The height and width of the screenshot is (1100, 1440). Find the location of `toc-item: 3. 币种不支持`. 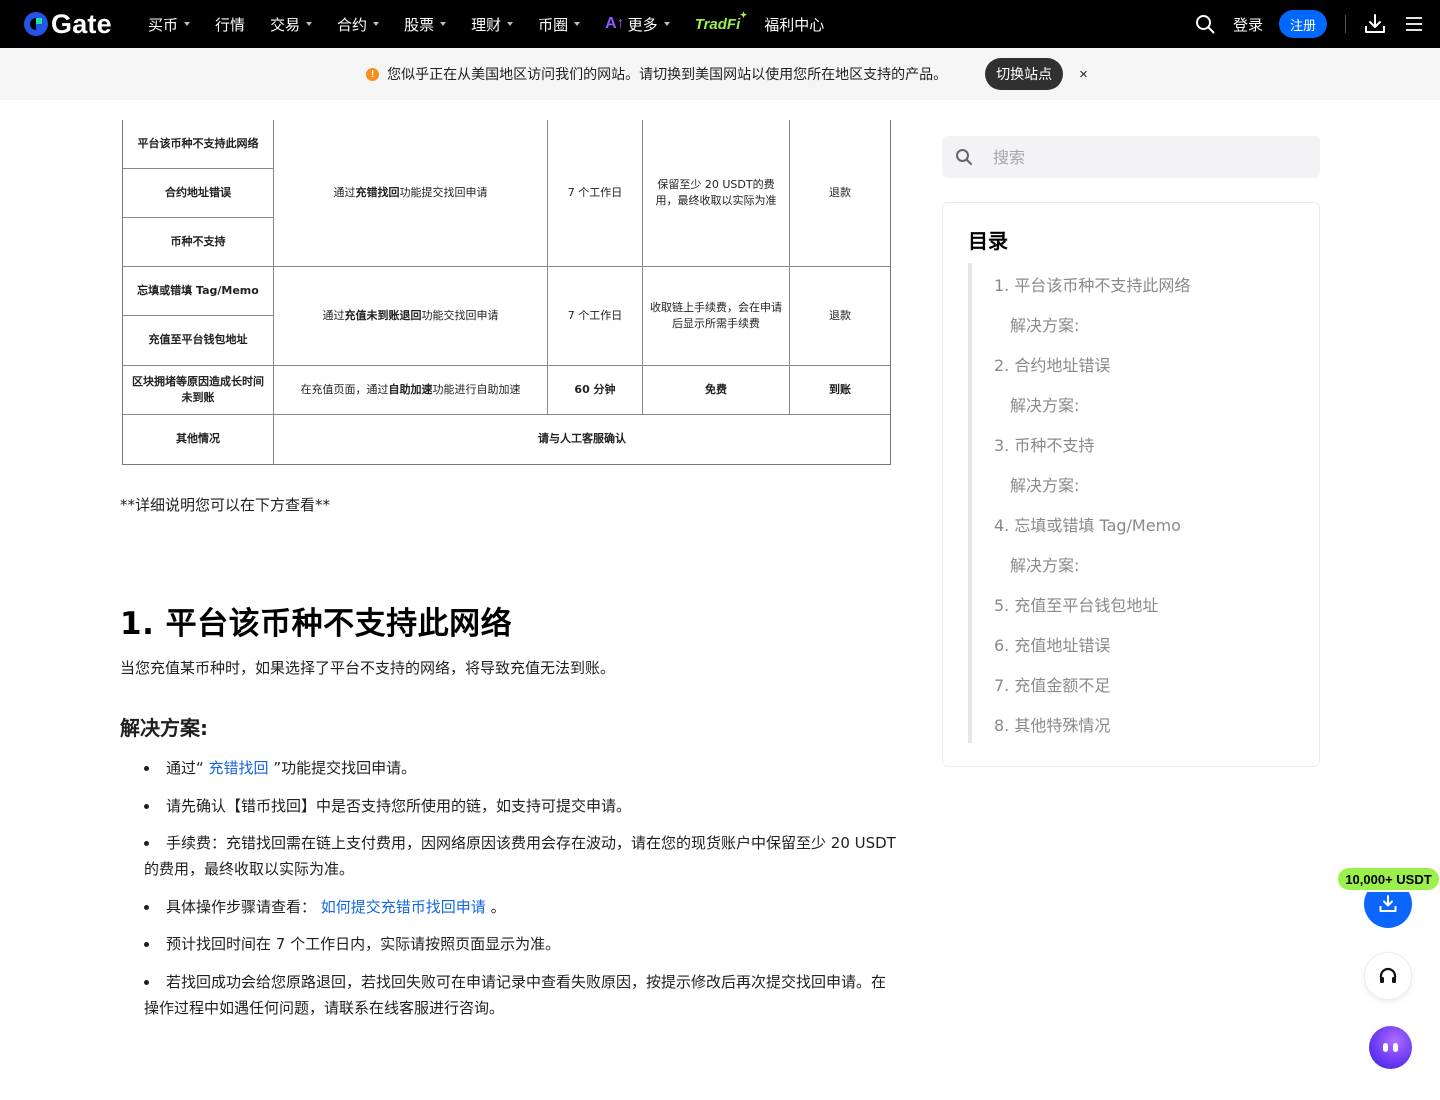

toc-item: 3. 币种不支持 is located at coordinates (1044, 444).